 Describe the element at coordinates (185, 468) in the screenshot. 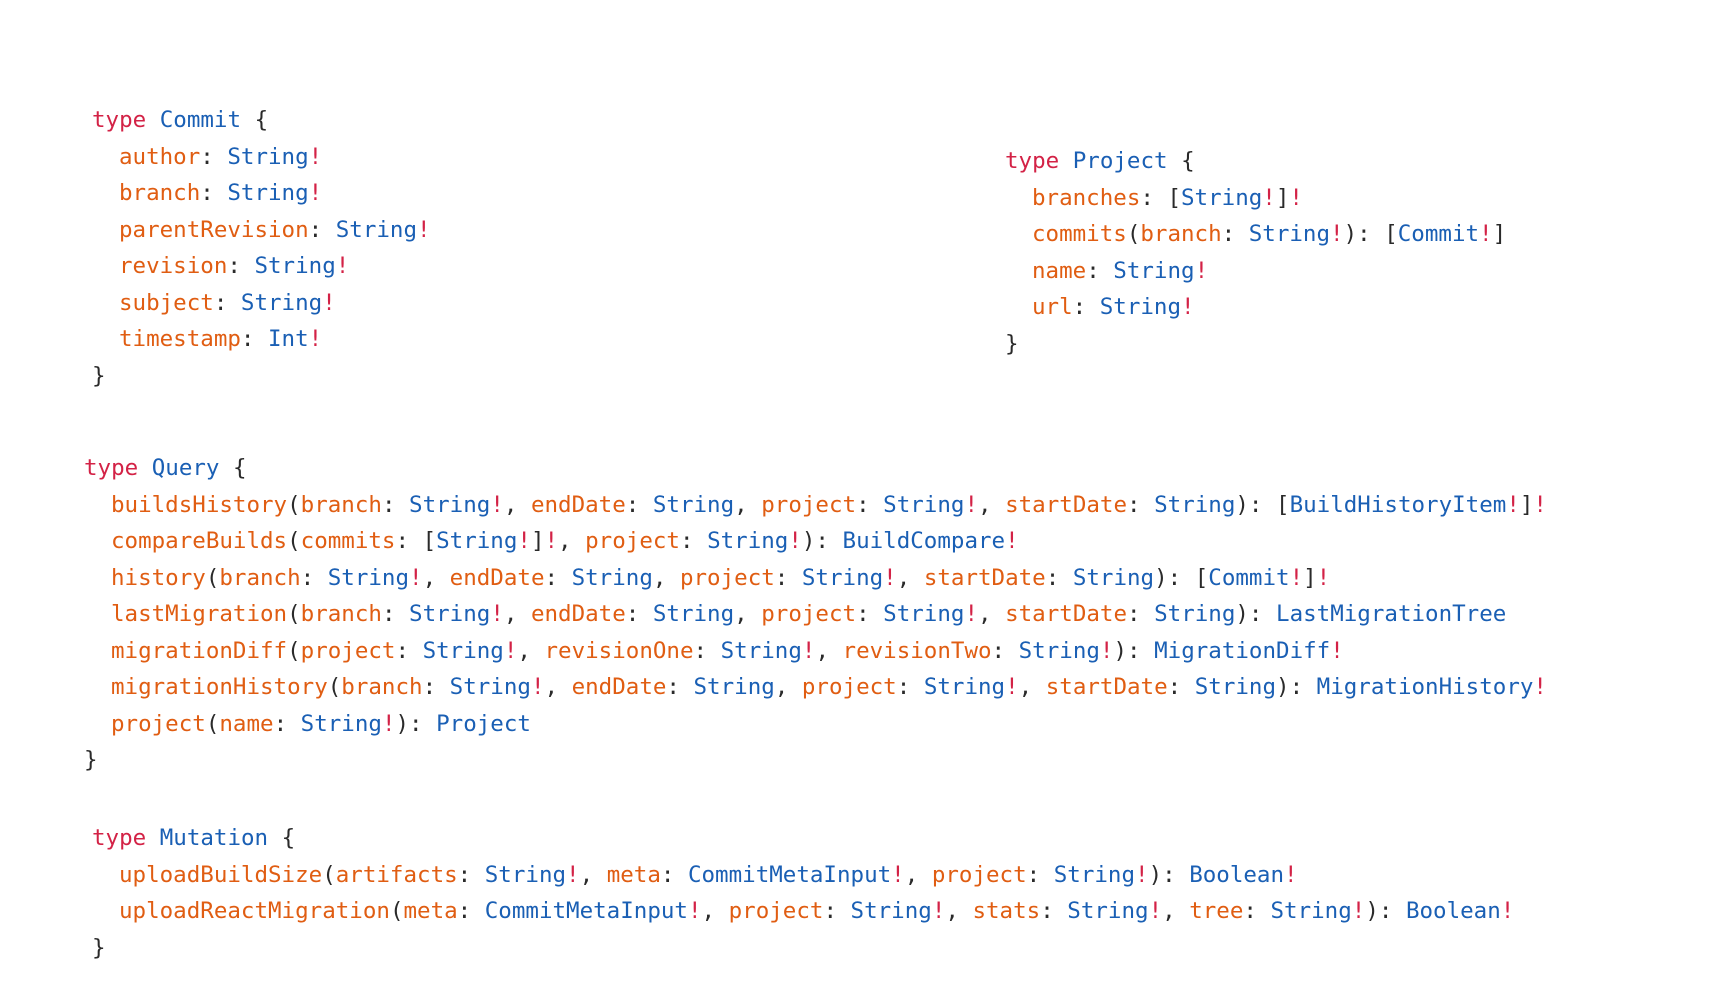

I see `type-name: Query` at that location.